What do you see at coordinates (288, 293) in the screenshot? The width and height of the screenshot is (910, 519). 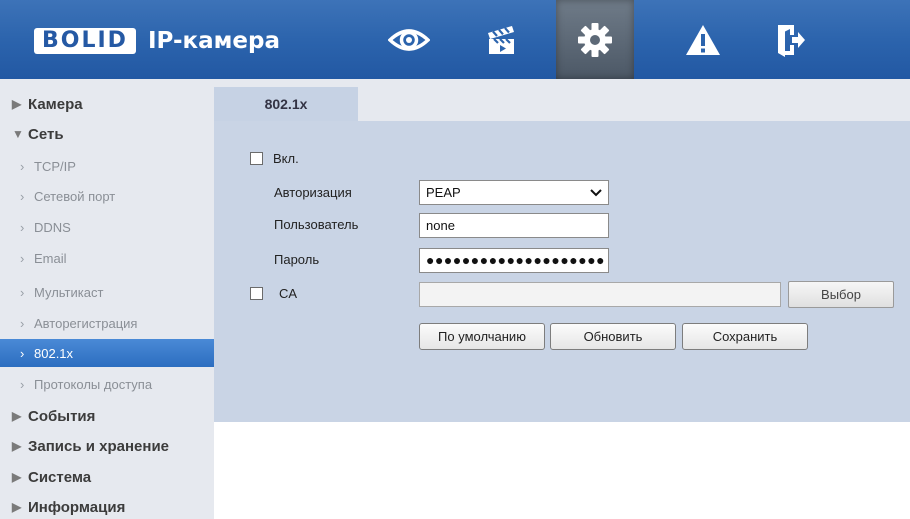 I see `ca-label: CA` at bounding box center [288, 293].